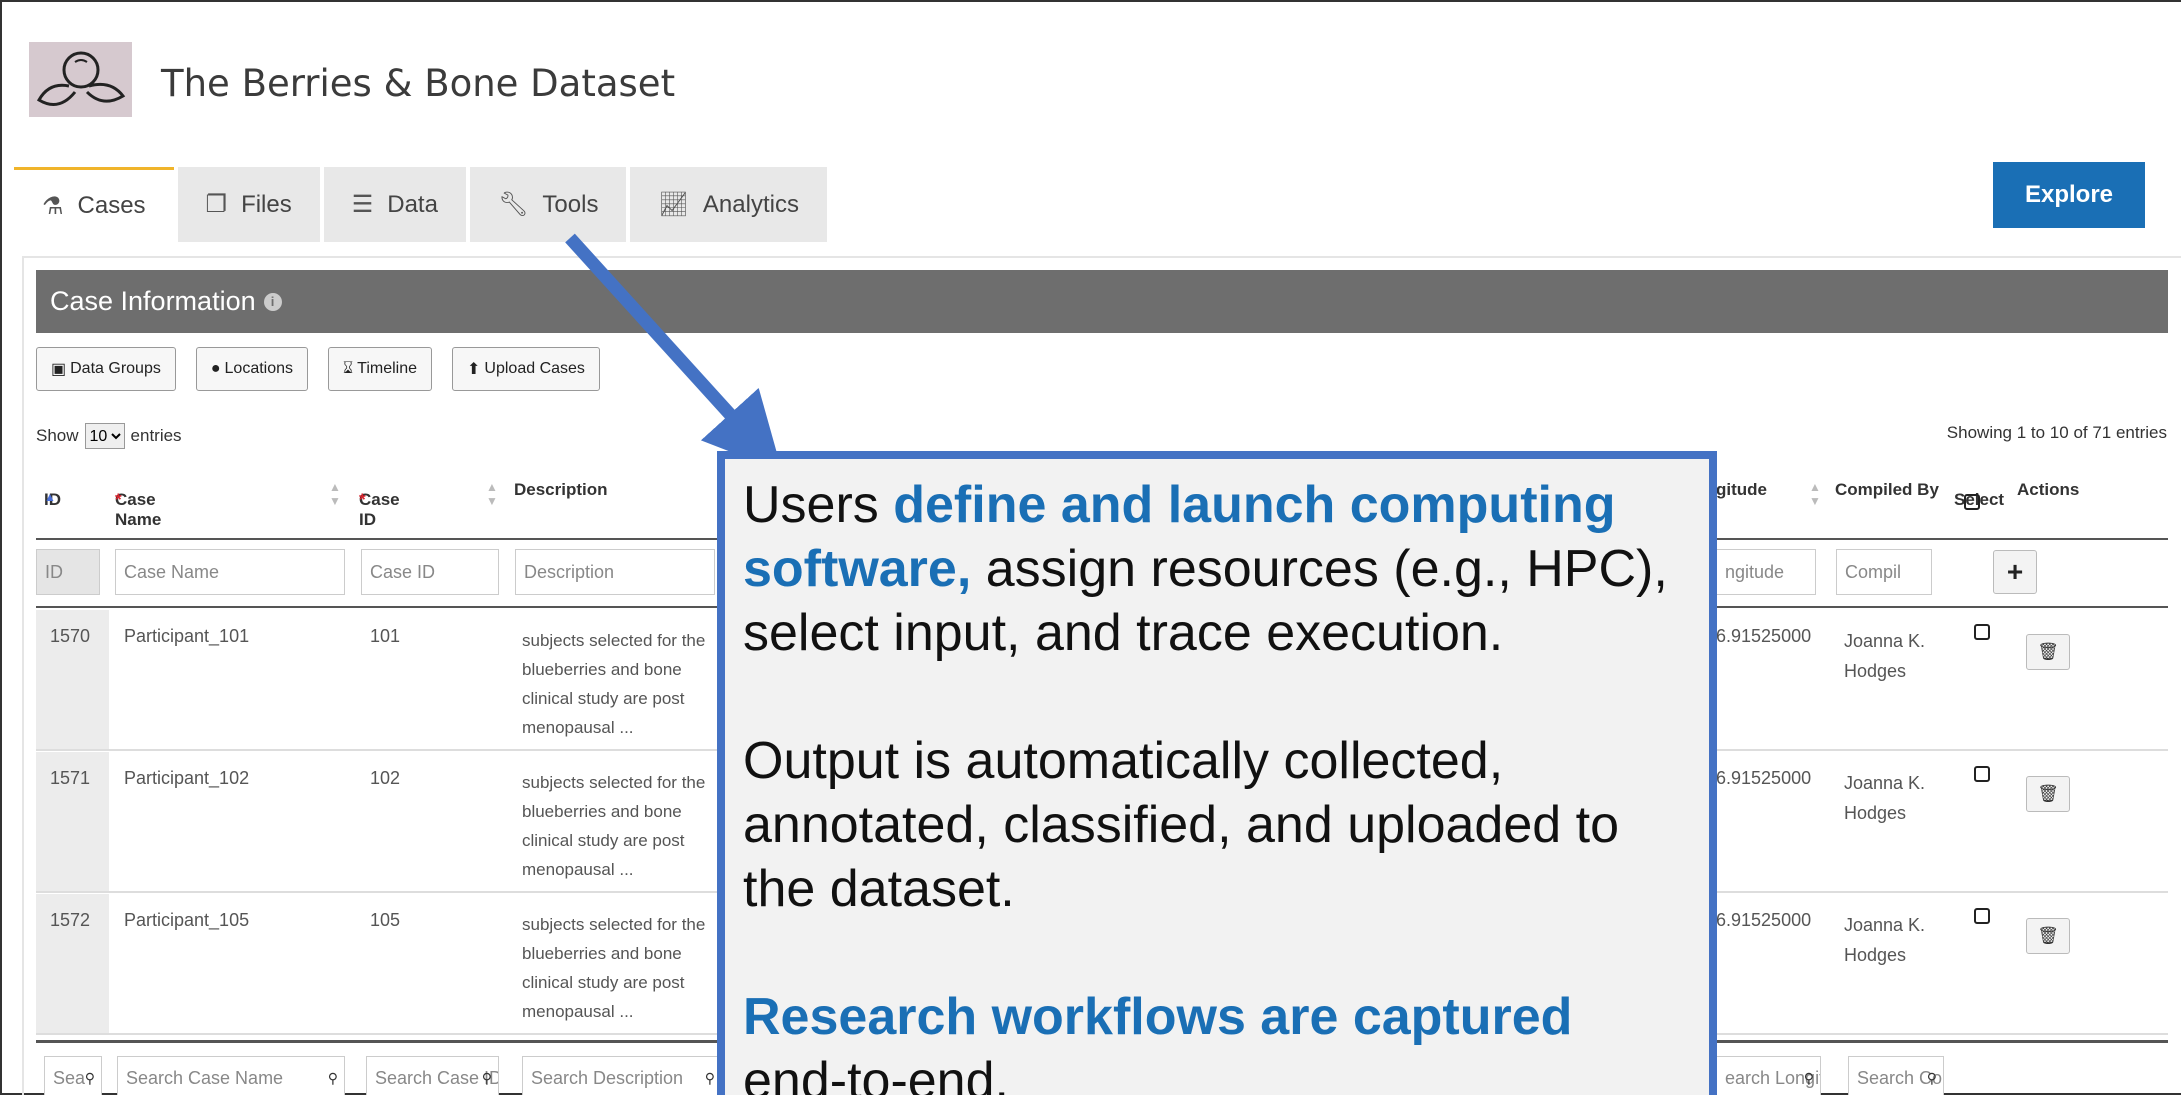  Describe the element at coordinates (362, 204) in the screenshot. I see `database-icon: ☰` at that location.